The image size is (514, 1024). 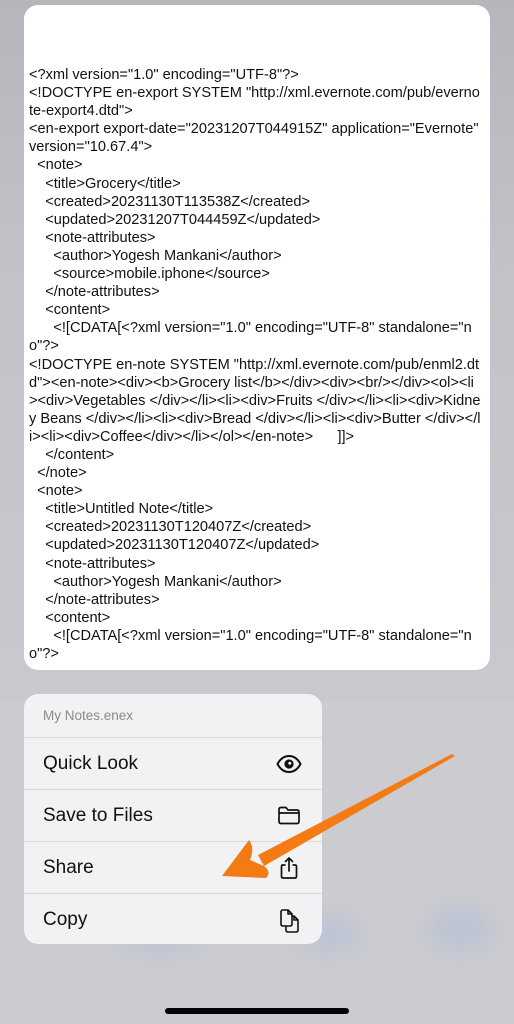 What do you see at coordinates (170, 527) in the screenshot?
I see `xml-line: <created>20231130T120407Z</created>` at bounding box center [170, 527].